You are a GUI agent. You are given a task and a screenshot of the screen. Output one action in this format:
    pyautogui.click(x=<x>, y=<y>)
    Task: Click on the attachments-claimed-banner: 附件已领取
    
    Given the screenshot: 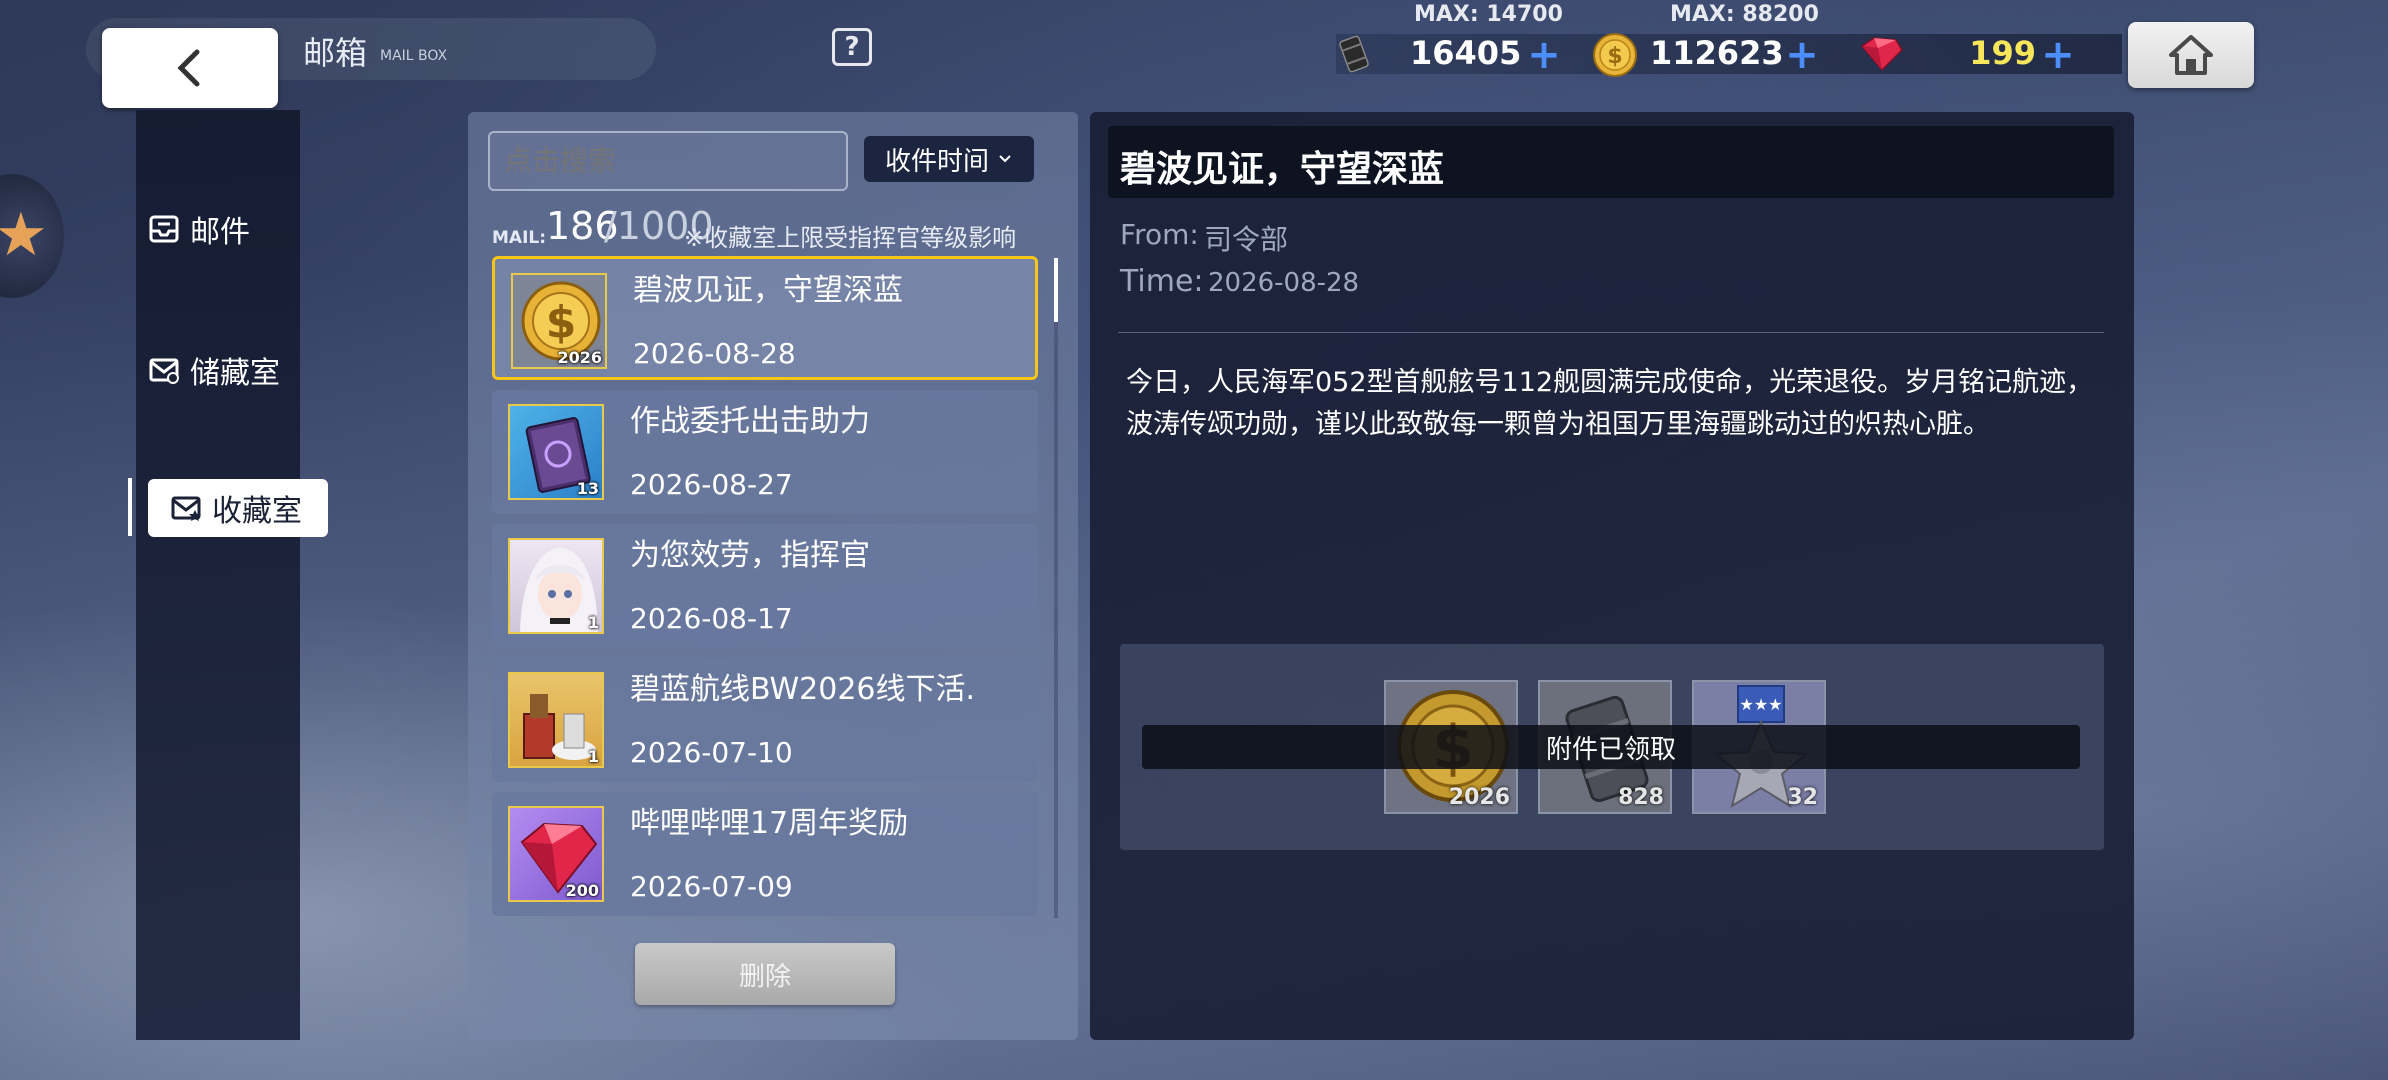 What is the action you would take?
    pyautogui.click(x=1611, y=747)
    